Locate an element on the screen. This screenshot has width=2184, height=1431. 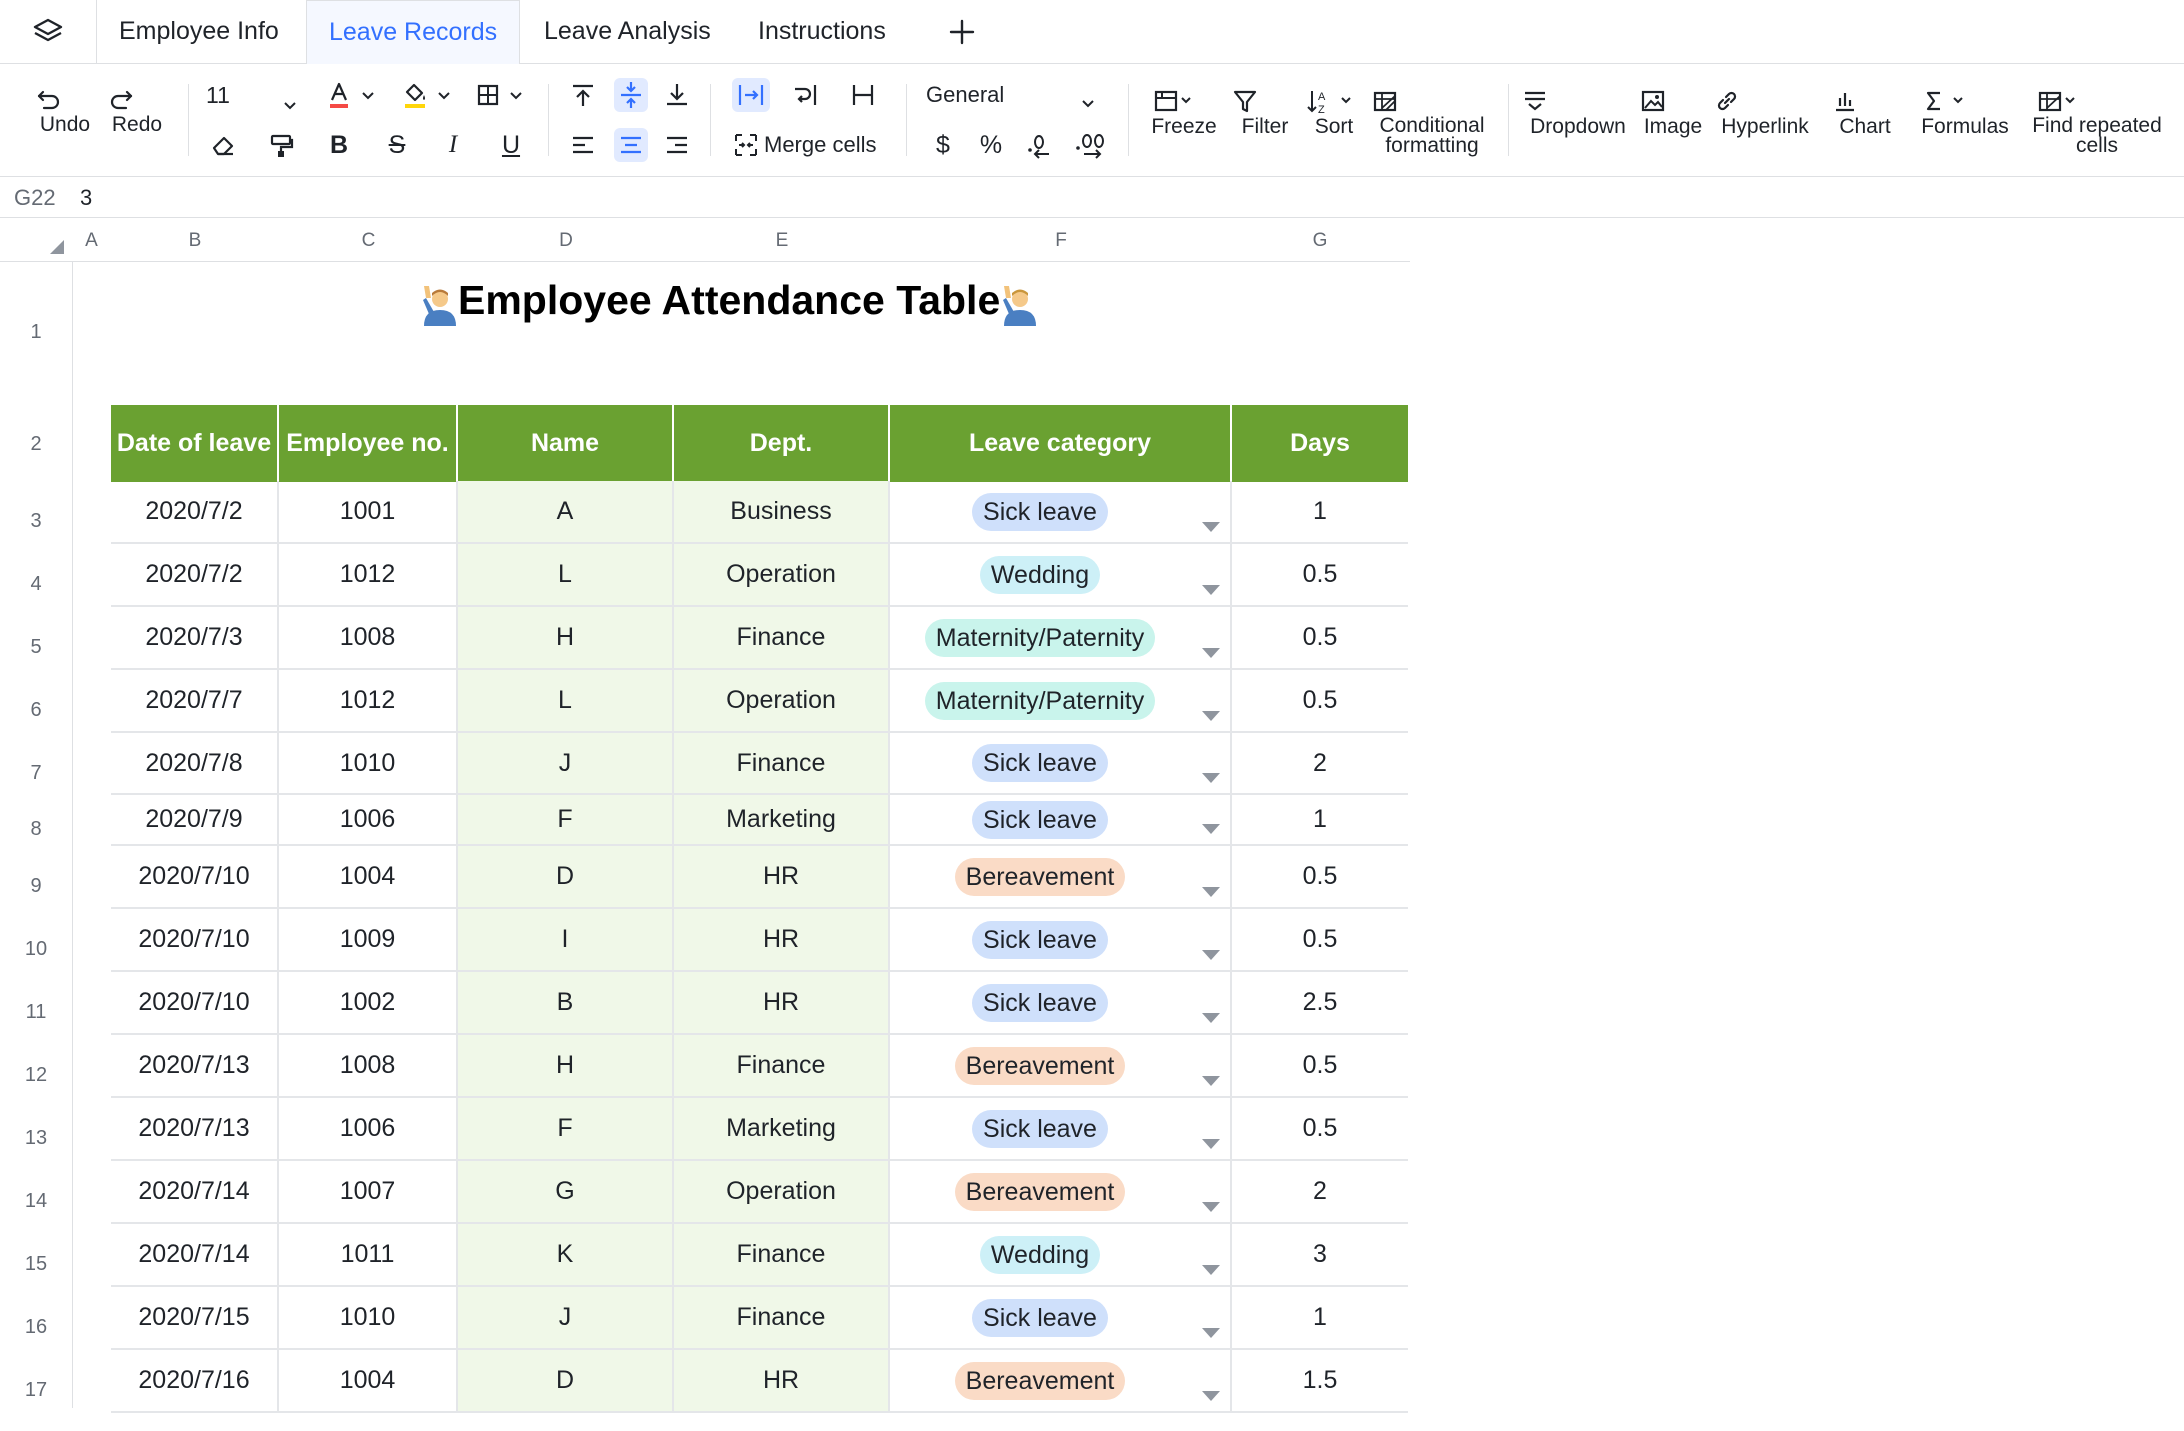
cell-name: D is located at coordinates (566, 876).